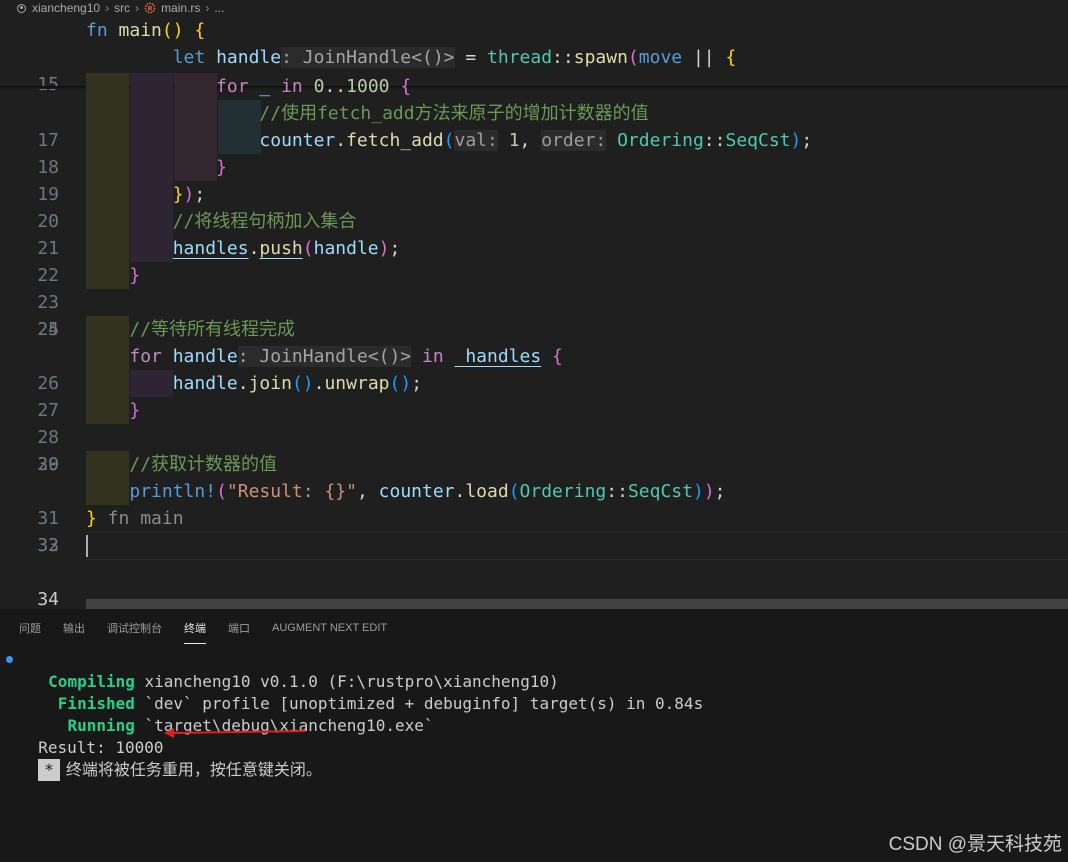  Describe the element at coordinates (335, 86) in the screenshot. I see `operator: ..` at that location.